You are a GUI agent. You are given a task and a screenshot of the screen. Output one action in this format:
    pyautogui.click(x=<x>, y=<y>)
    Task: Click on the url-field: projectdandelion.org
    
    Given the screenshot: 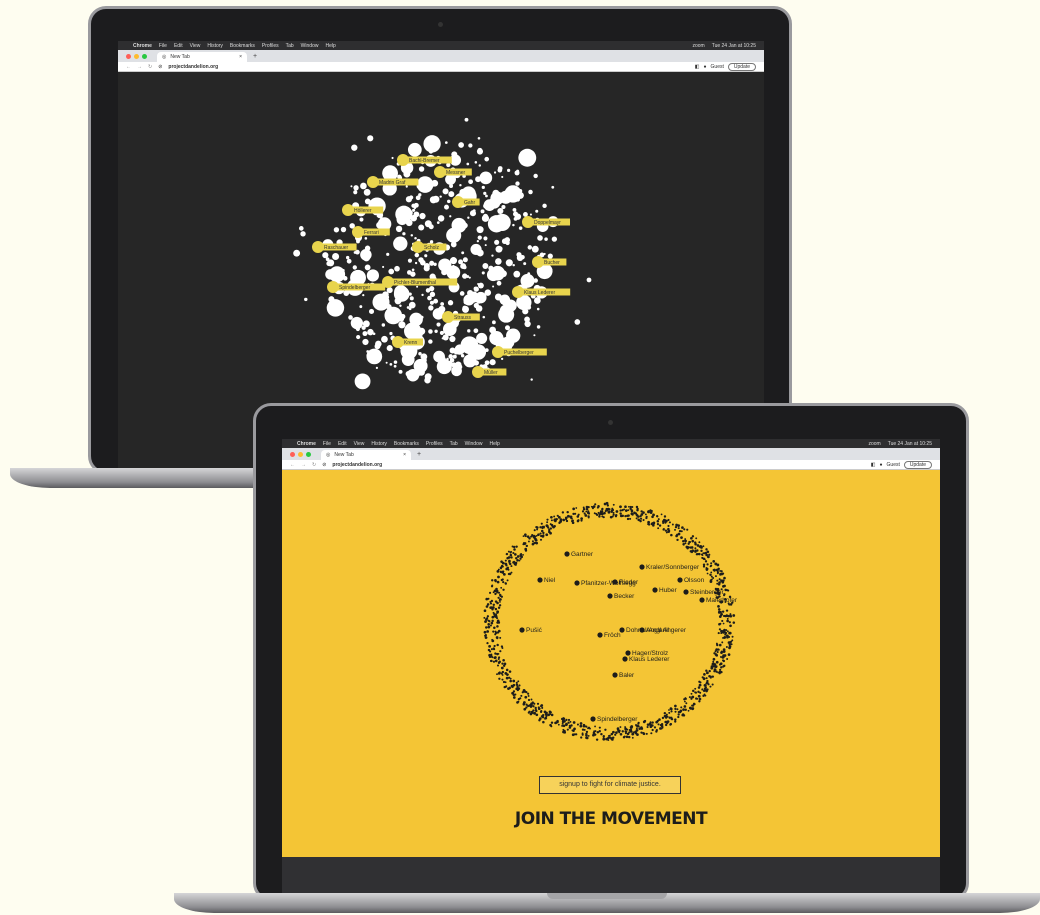 What is the action you would take?
    pyautogui.click(x=193, y=67)
    